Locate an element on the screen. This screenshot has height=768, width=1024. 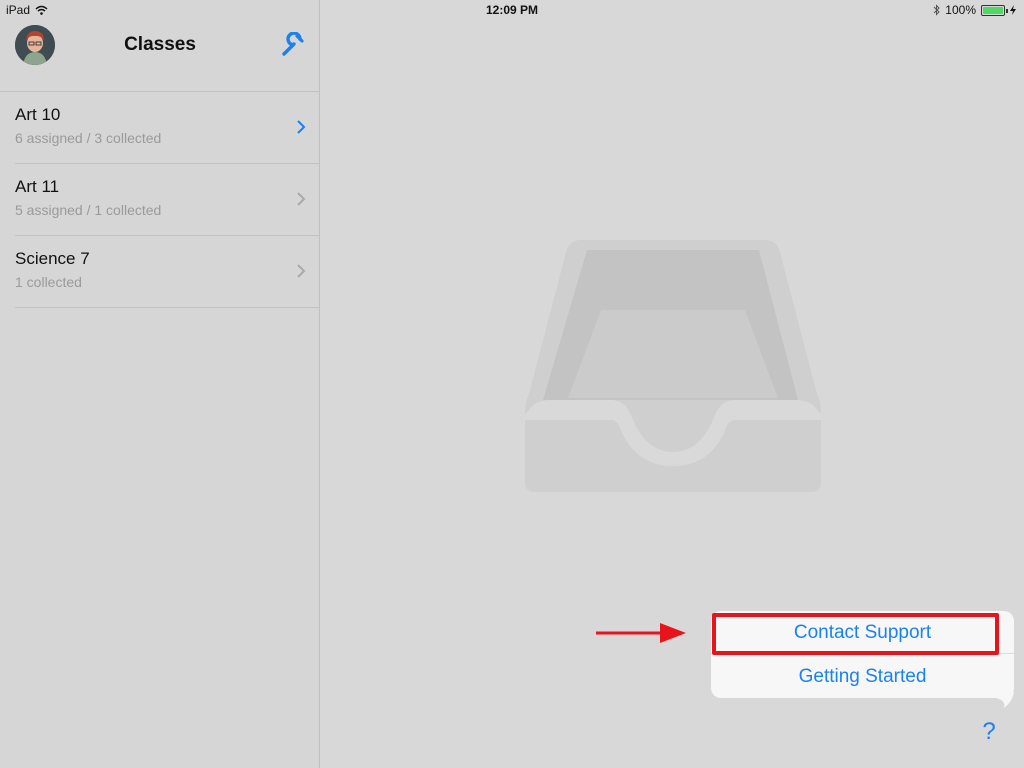
class-name: Art 10 is located at coordinates (38, 114).